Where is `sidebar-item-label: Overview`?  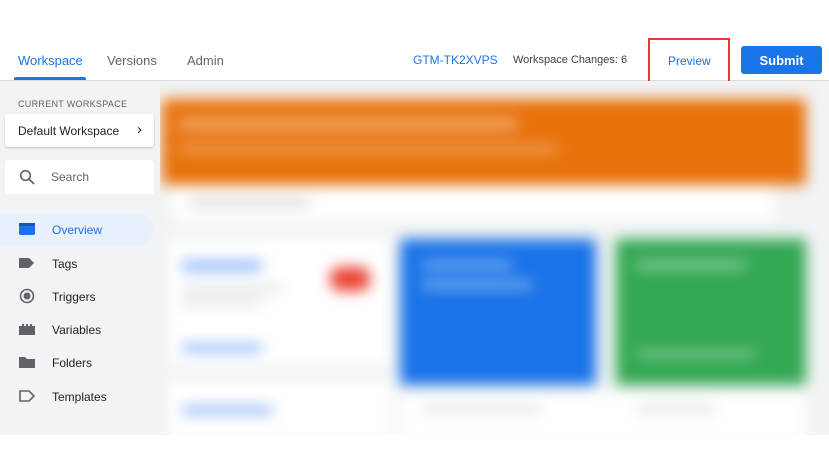 sidebar-item-label: Overview is located at coordinates (77, 229).